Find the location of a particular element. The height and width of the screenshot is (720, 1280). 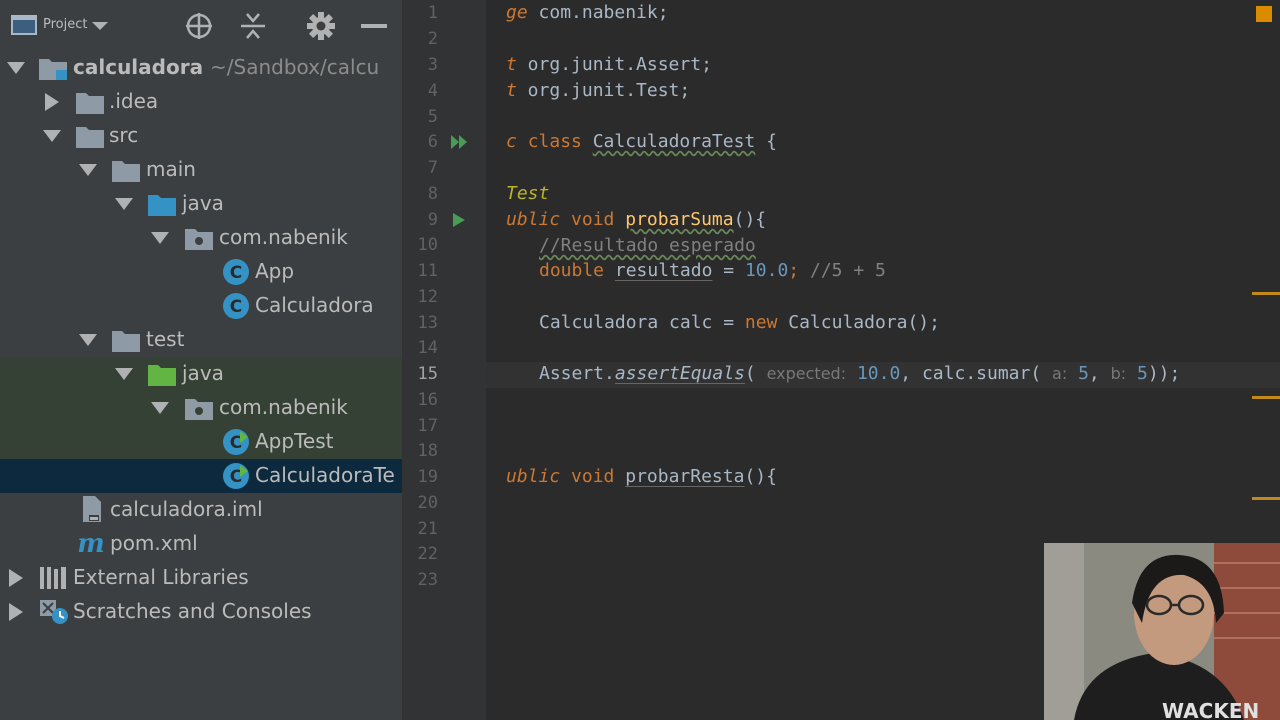

source-folder-icon is located at coordinates (162, 204).